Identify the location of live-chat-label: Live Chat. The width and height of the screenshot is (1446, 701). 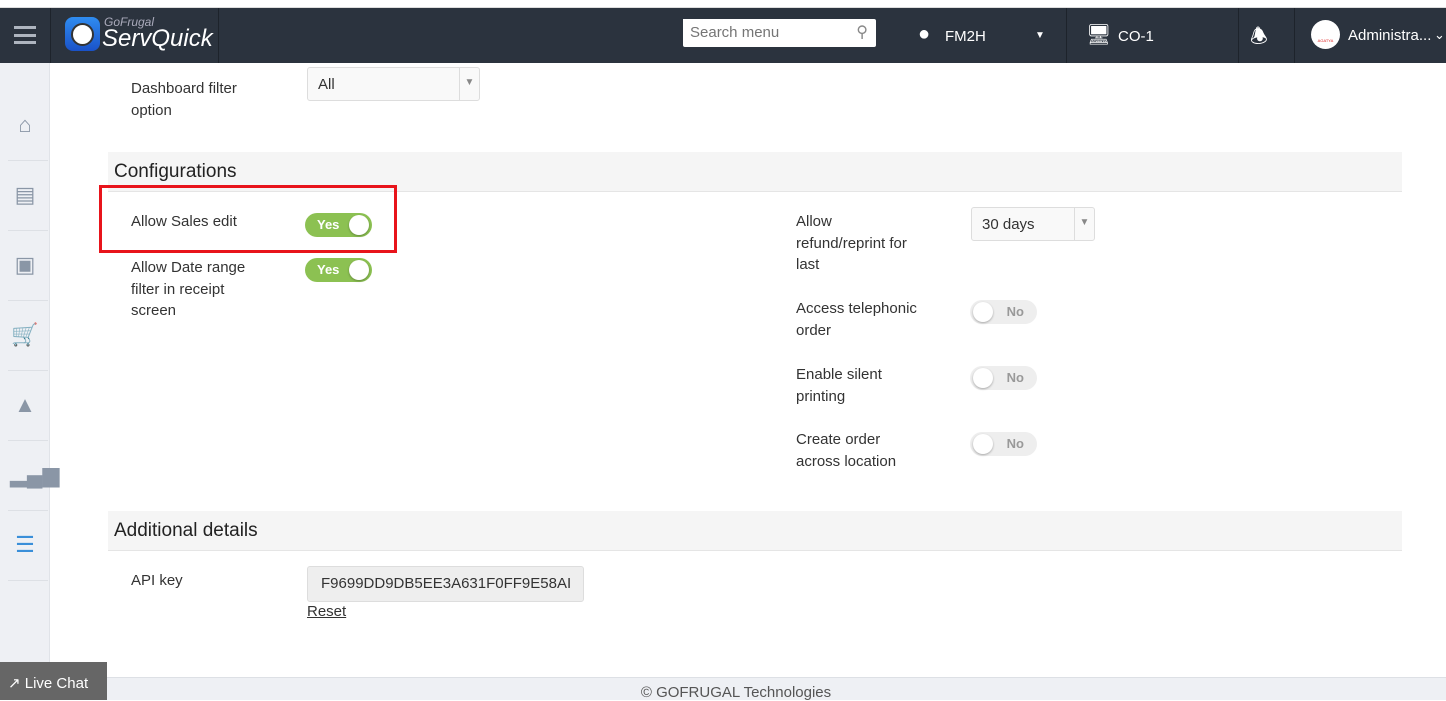
(56, 683).